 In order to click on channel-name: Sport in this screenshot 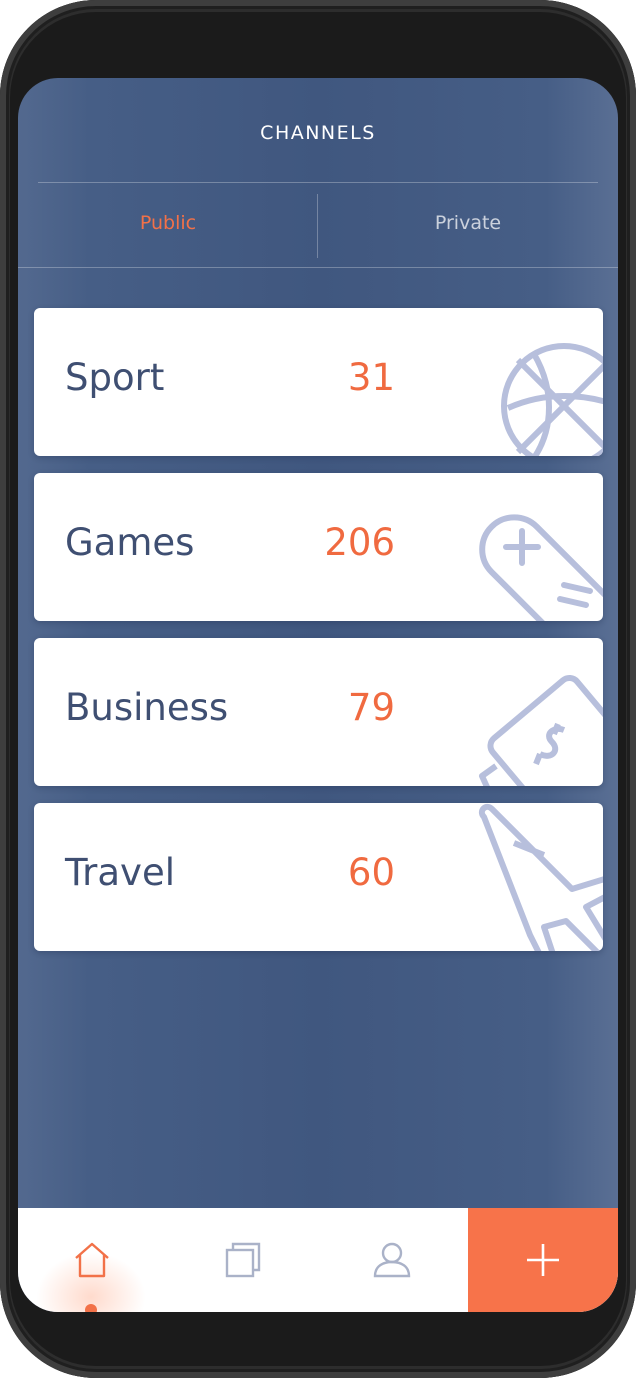, I will do `click(115, 377)`.